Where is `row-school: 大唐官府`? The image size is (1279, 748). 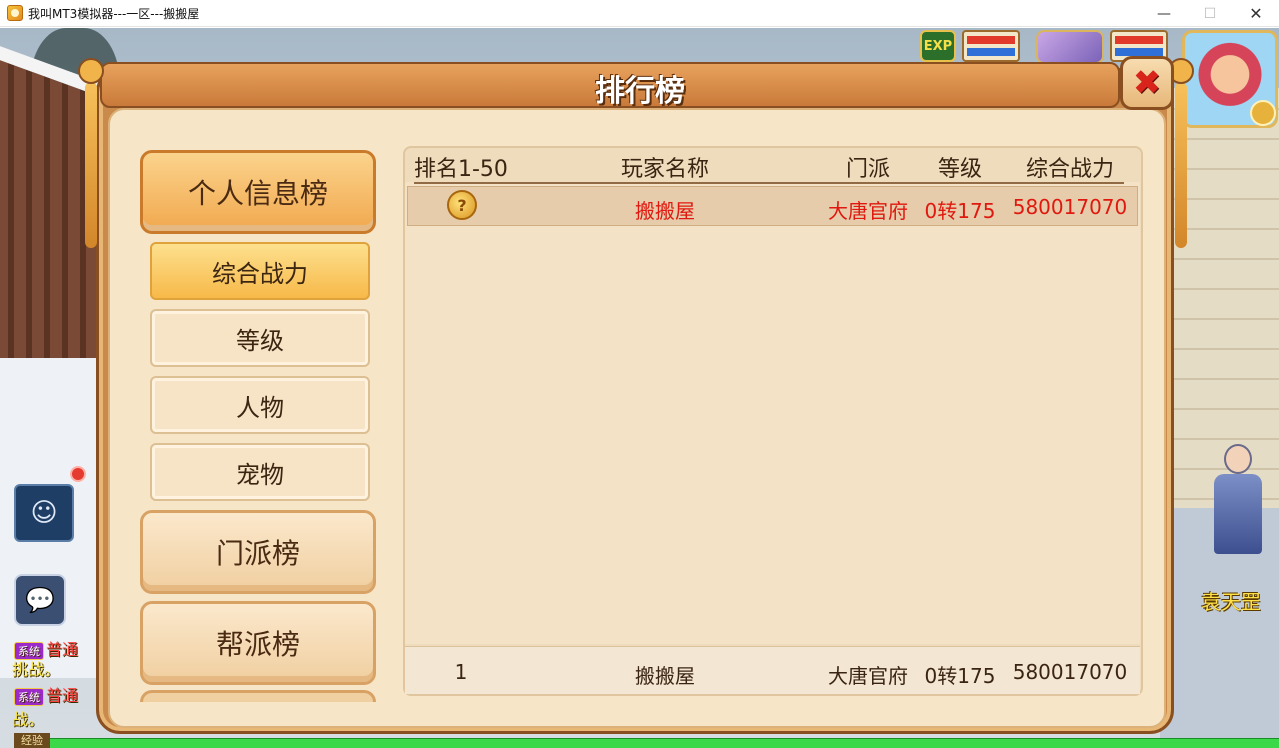 row-school: 大唐官府 is located at coordinates (868, 211).